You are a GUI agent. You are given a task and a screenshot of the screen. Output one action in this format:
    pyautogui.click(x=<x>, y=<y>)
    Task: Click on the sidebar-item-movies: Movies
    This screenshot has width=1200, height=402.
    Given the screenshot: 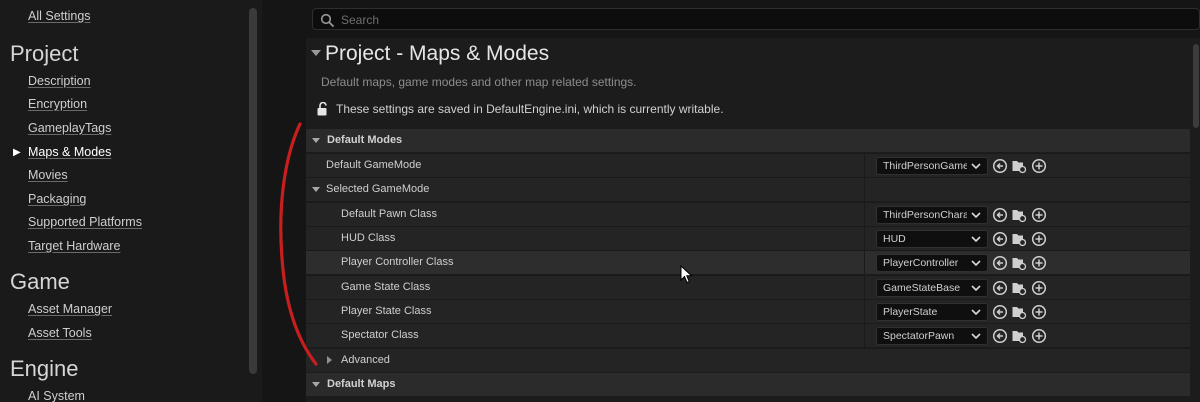 What is the action you would take?
    pyautogui.click(x=48, y=175)
    